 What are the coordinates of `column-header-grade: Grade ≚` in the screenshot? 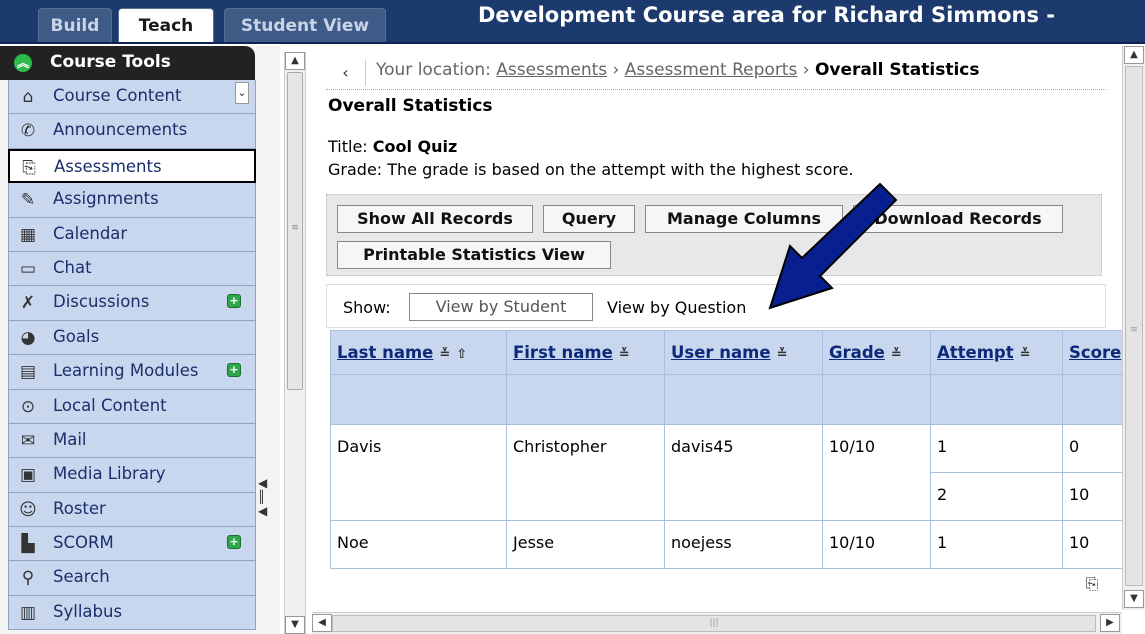 It's located at (876, 352).